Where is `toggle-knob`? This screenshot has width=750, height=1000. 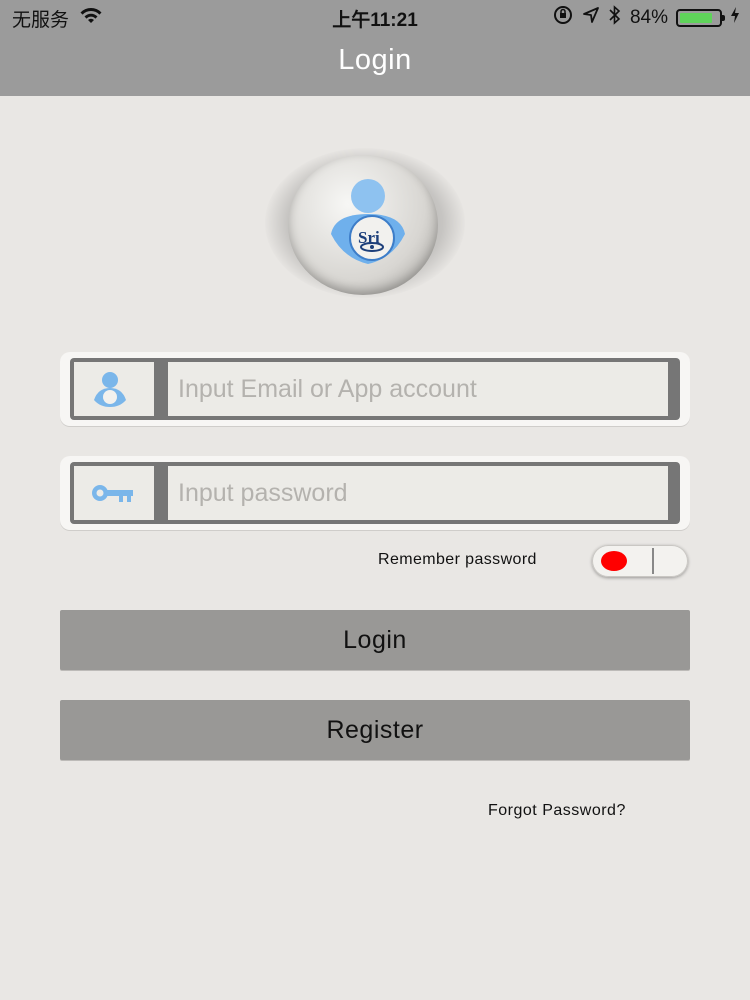
toggle-knob is located at coordinates (614, 561).